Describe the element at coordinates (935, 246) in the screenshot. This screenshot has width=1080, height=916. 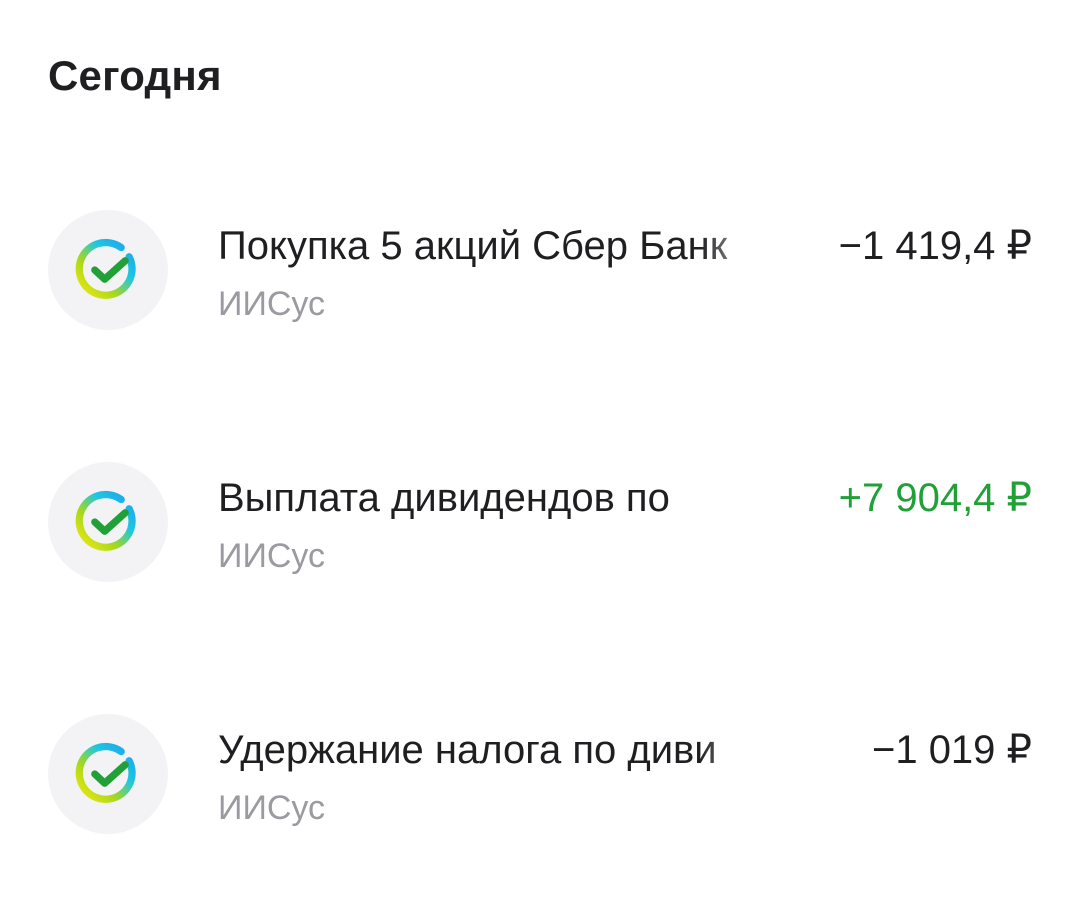
I see `operation-amount: −1 419,4 ₽` at that location.